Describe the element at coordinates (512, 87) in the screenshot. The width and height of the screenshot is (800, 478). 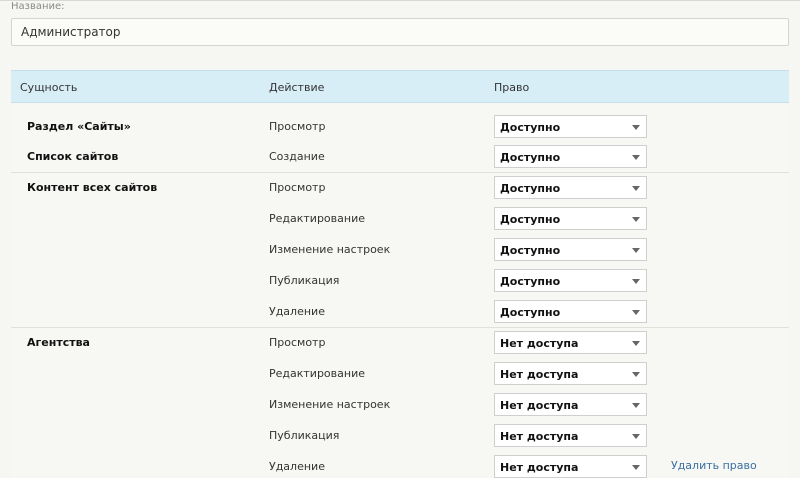
I see `header-right: Право` at that location.